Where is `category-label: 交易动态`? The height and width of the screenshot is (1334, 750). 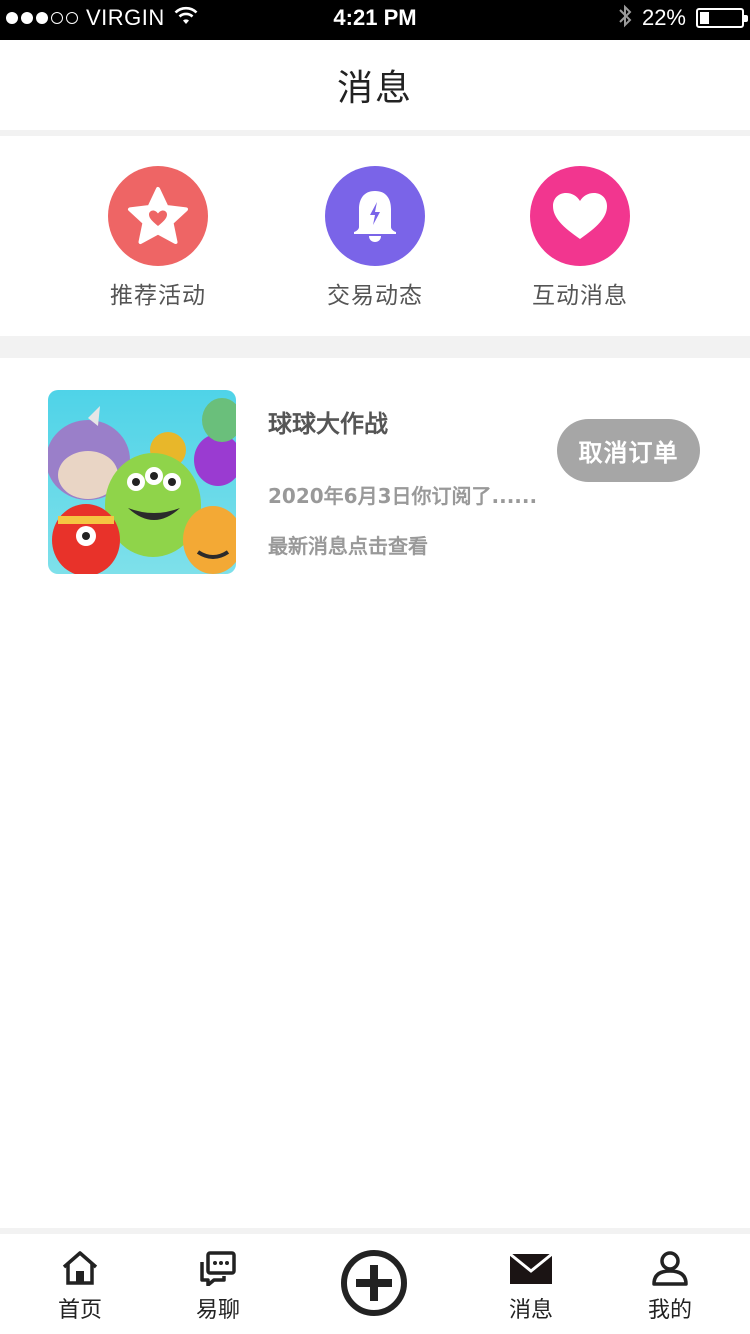
category-label: 交易动态 is located at coordinates (375, 296).